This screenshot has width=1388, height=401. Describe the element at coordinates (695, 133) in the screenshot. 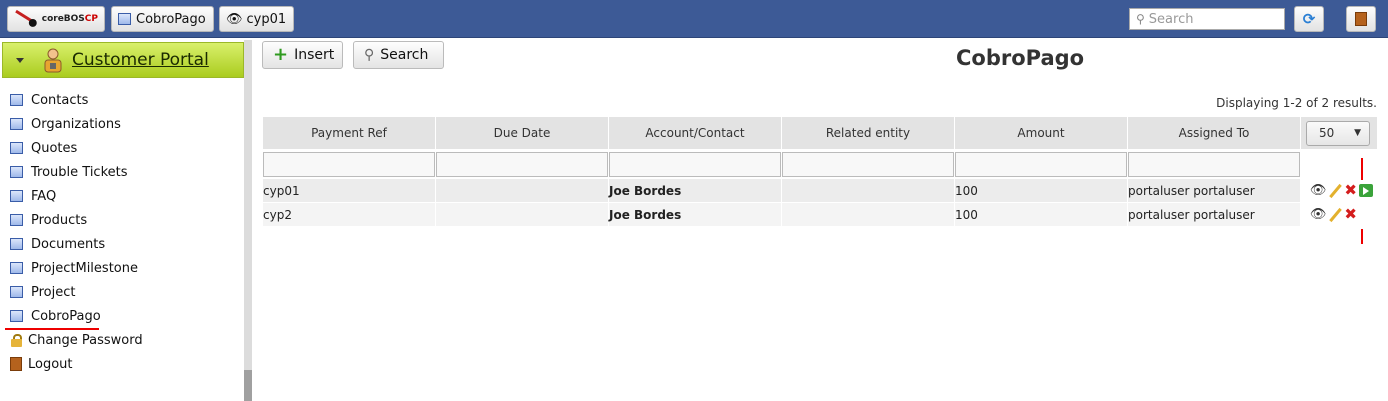

I see `column-header-account-contact: Account/Contact` at that location.